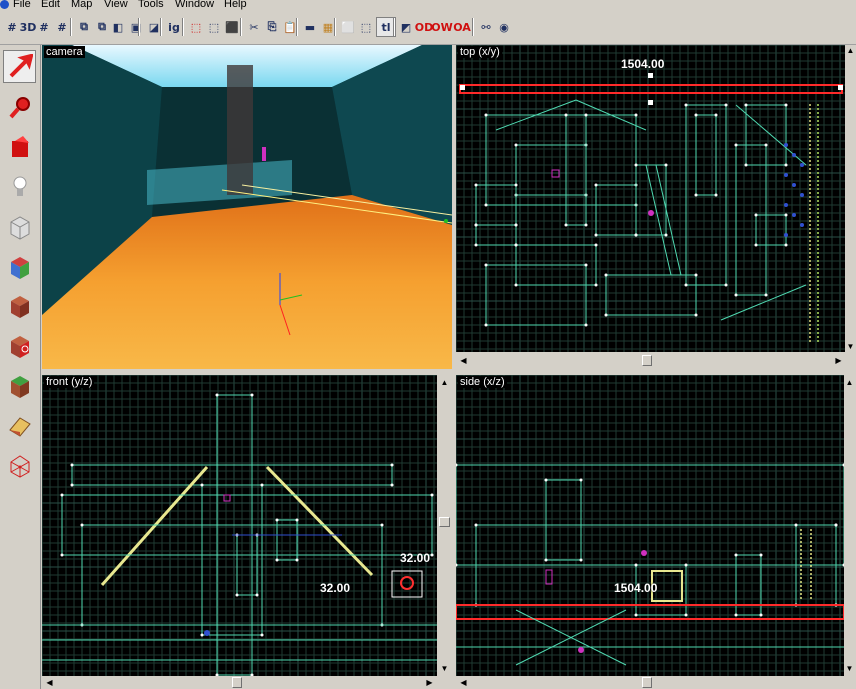 This screenshot has width=856, height=689. I want to click on side-hscrollbar: ◀, so click(656, 682).